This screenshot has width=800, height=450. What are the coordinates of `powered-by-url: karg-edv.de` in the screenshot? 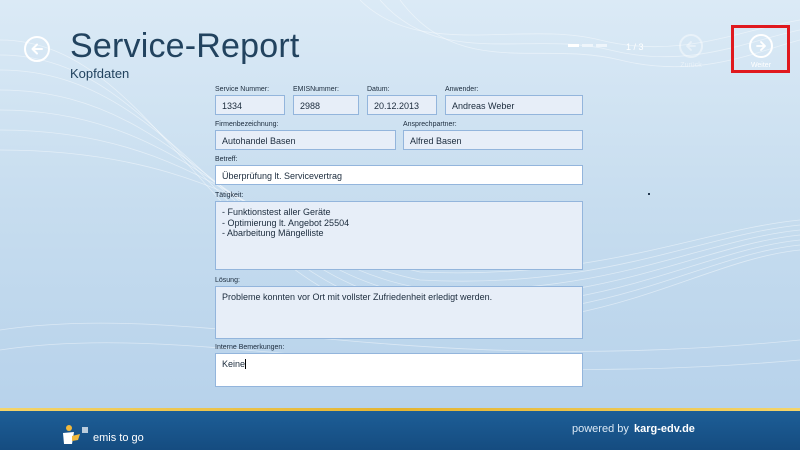 It's located at (664, 429).